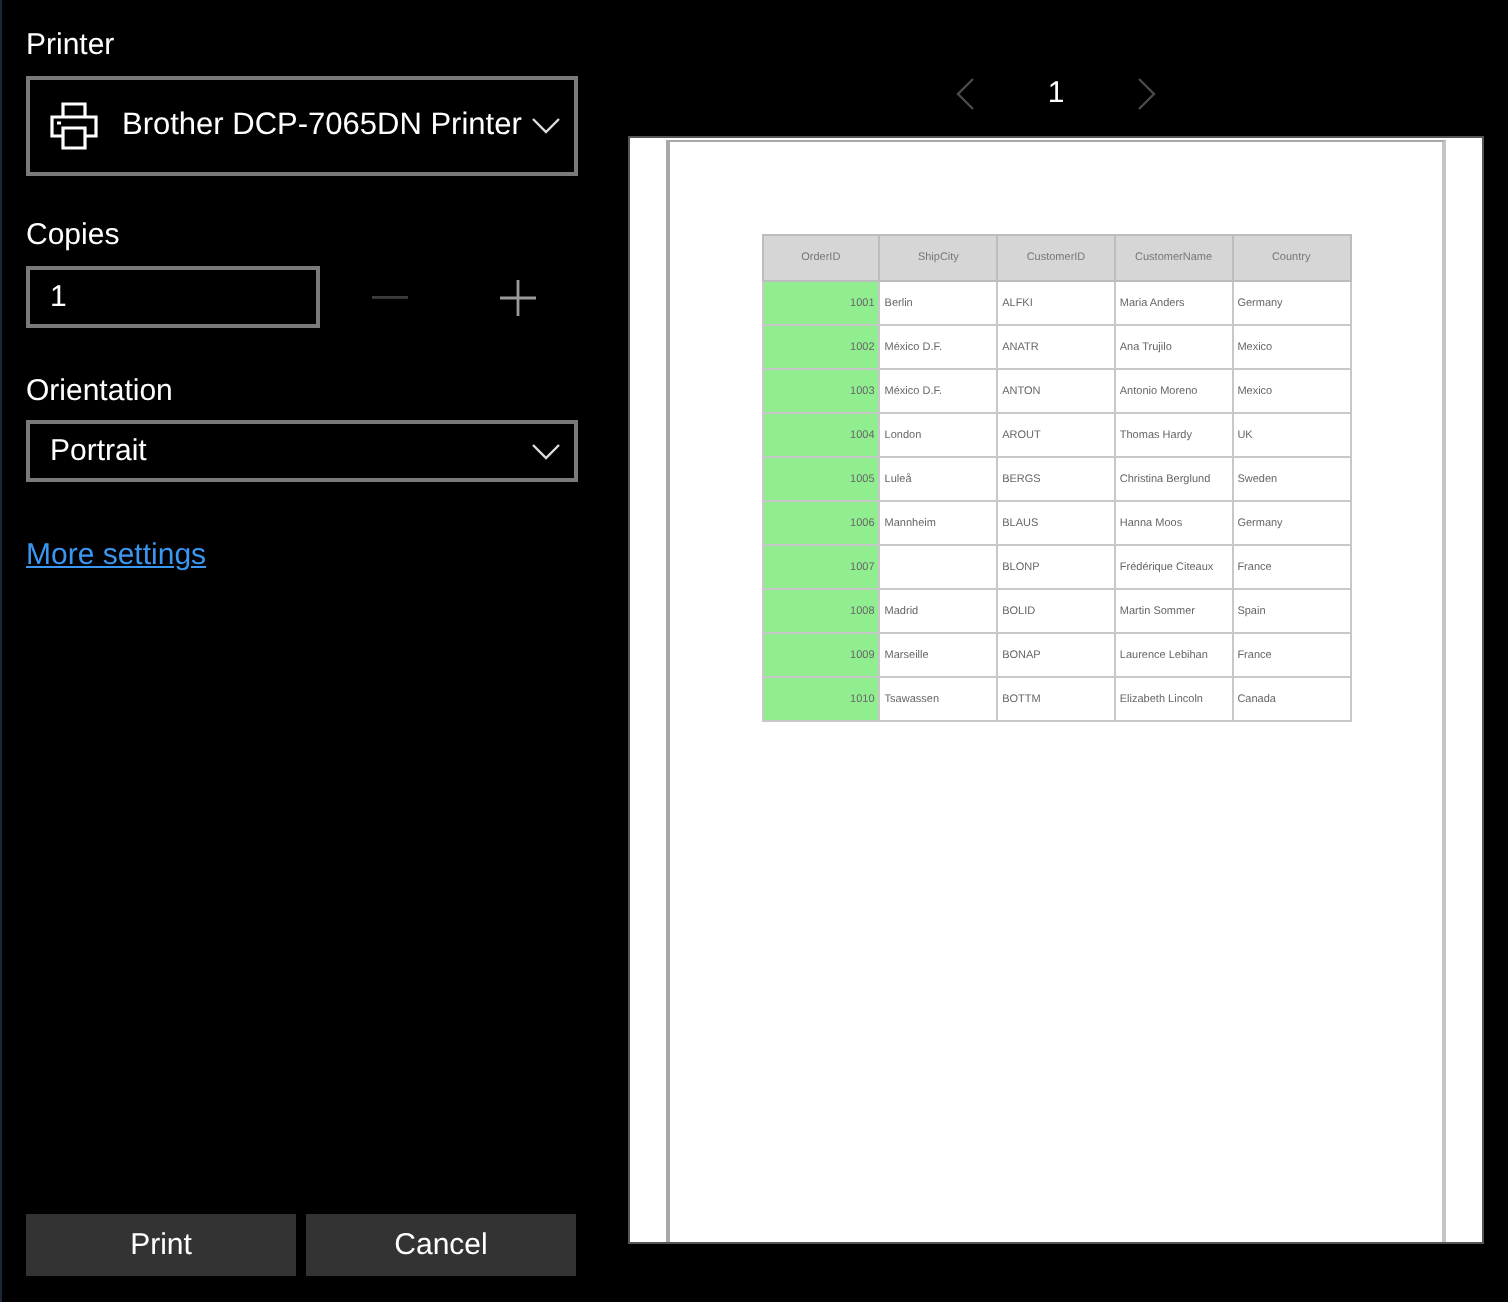  What do you see at coordinates (964, 94) in the screenshot?
I see `chevron-left-icon` at bounding box center [964, 94].